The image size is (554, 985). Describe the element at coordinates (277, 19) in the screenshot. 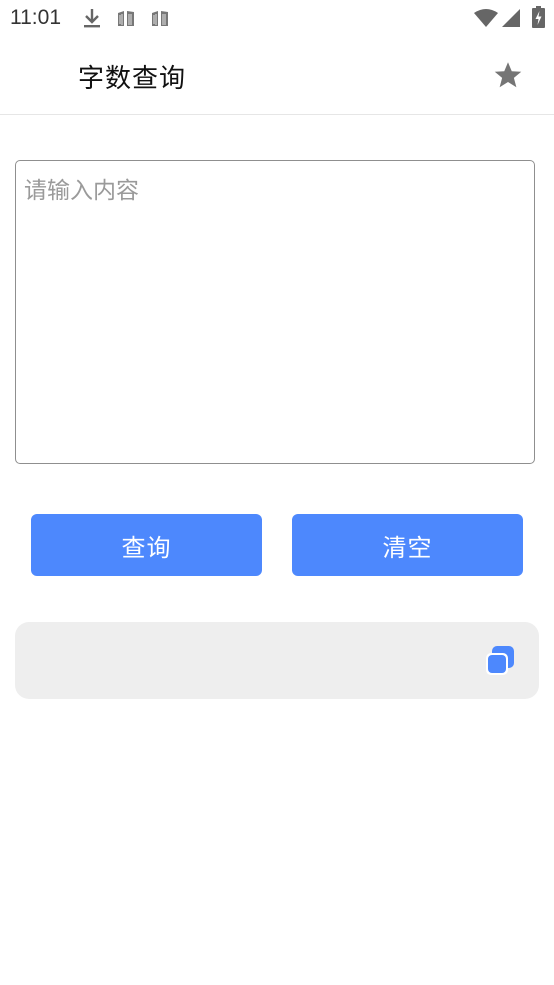

I see `status-bar: 11:01` at that location.